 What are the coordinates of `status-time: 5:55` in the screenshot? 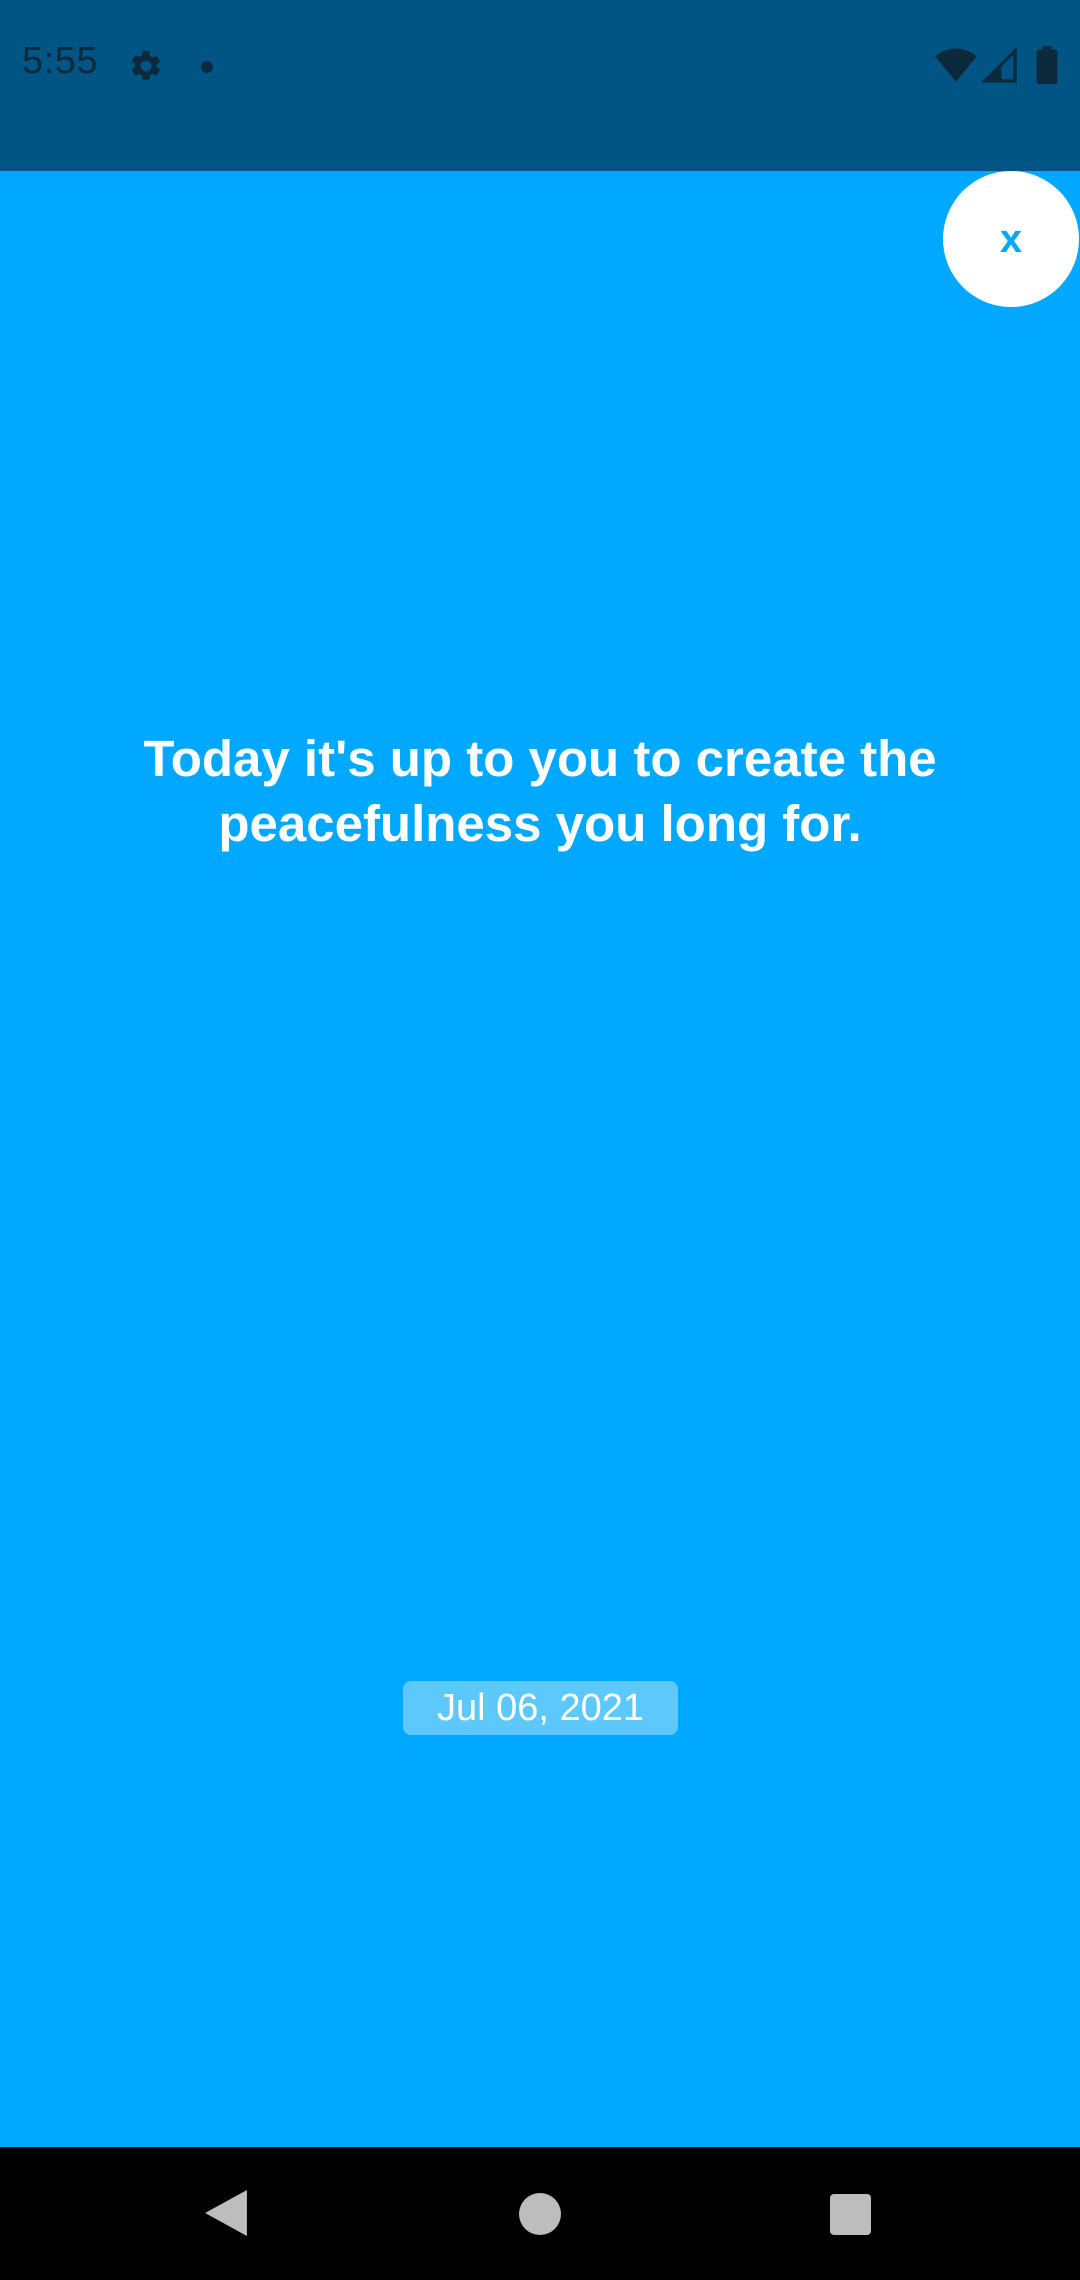 It's located at (60, 61).